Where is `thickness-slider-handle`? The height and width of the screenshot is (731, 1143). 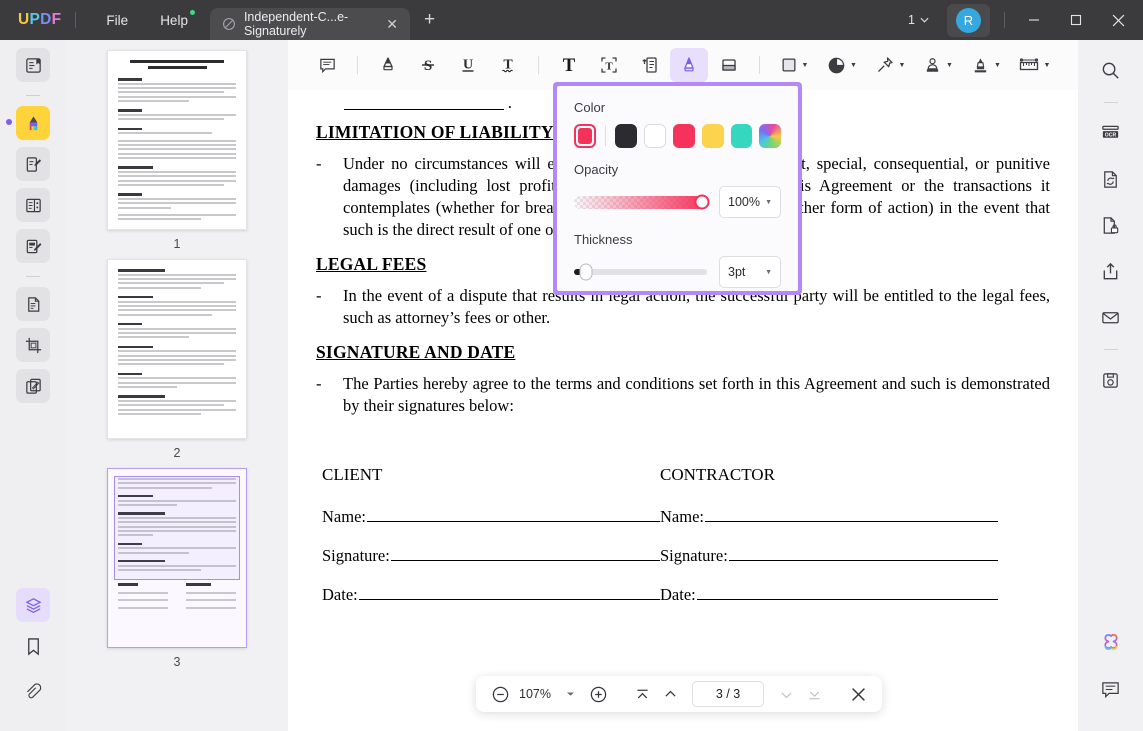 thickness-slider-handle is located at coordinates (586, 272).